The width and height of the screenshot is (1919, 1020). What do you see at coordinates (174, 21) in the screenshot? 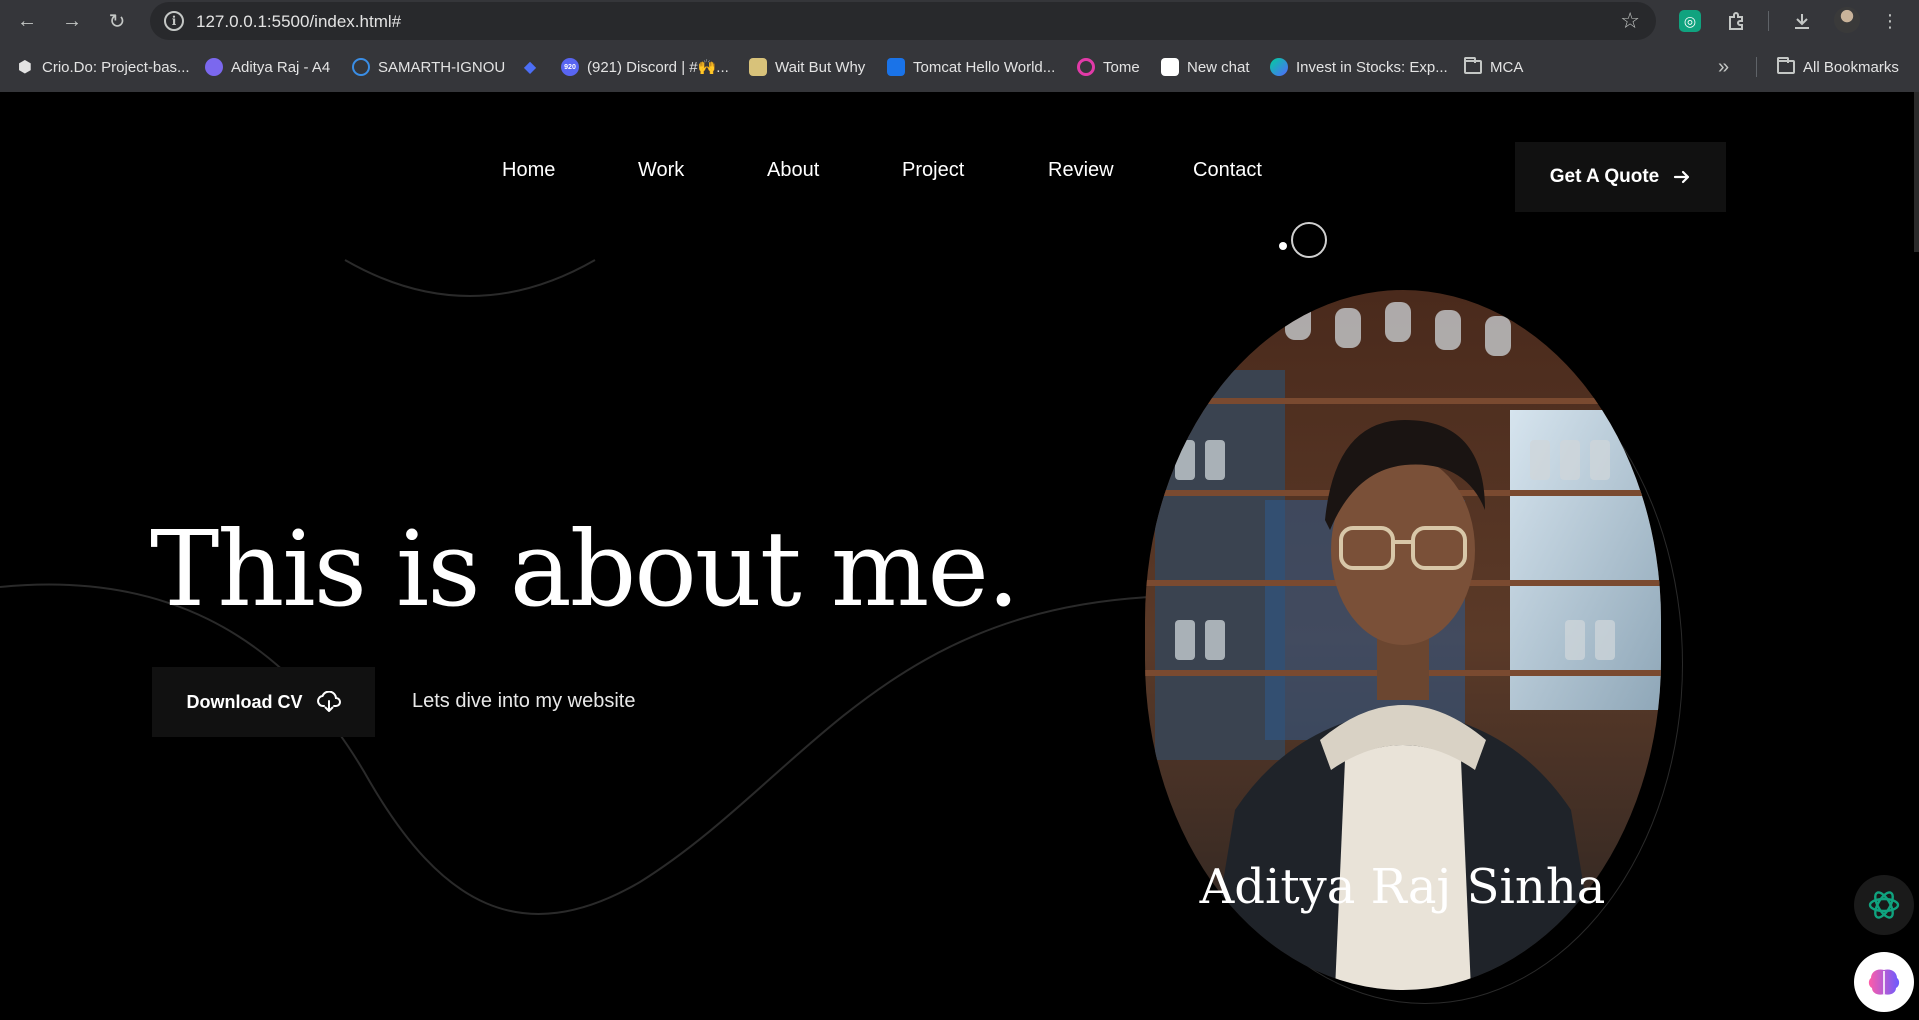
I see `site-info-icon: i` at bounding box center [174, 21].